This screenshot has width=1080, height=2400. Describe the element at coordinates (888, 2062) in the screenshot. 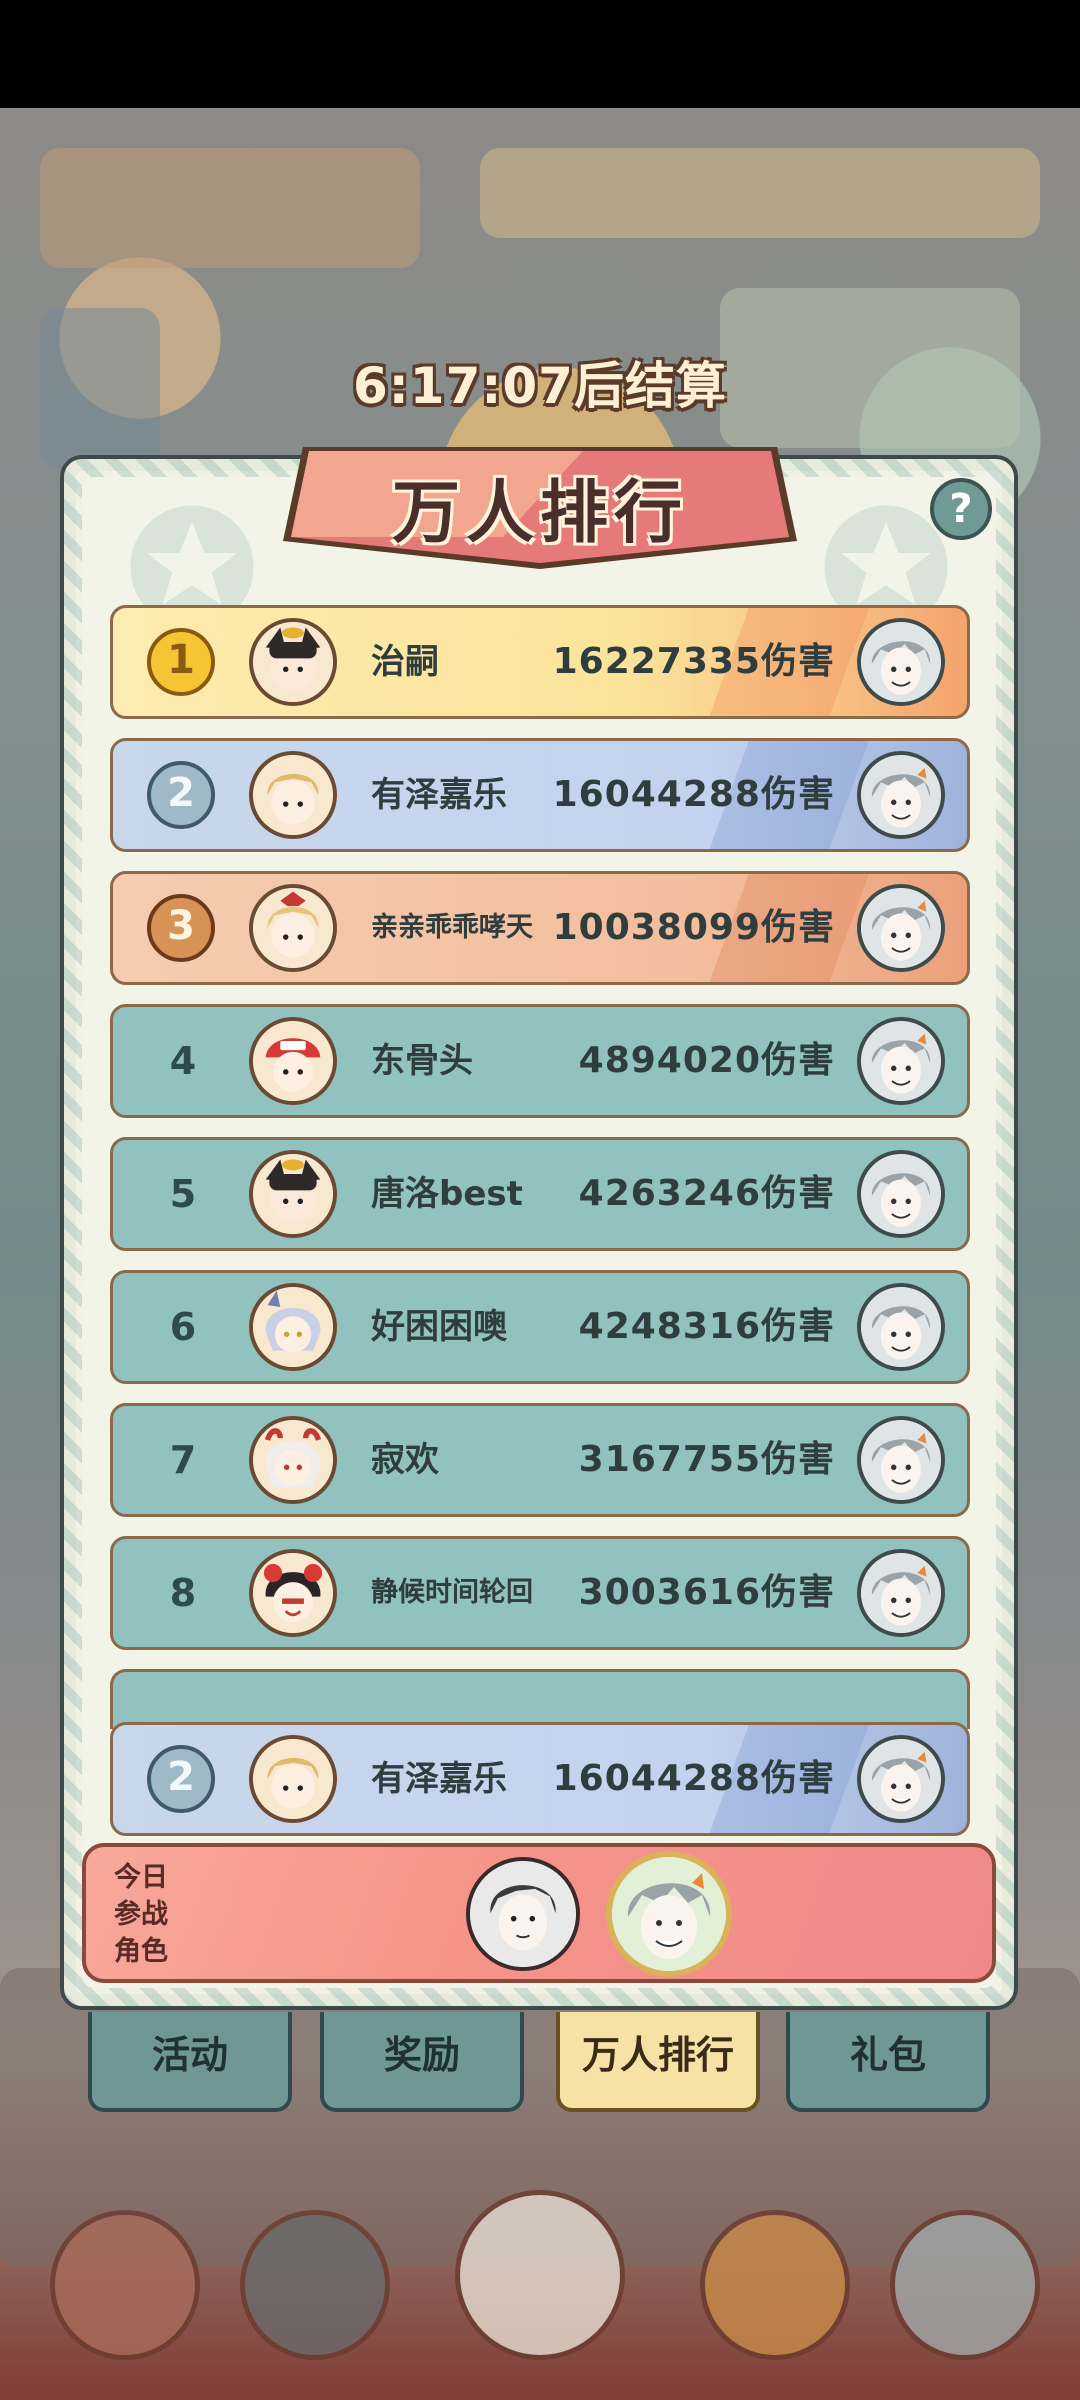

I see `tab-gift-pack: 礼包` at that location.